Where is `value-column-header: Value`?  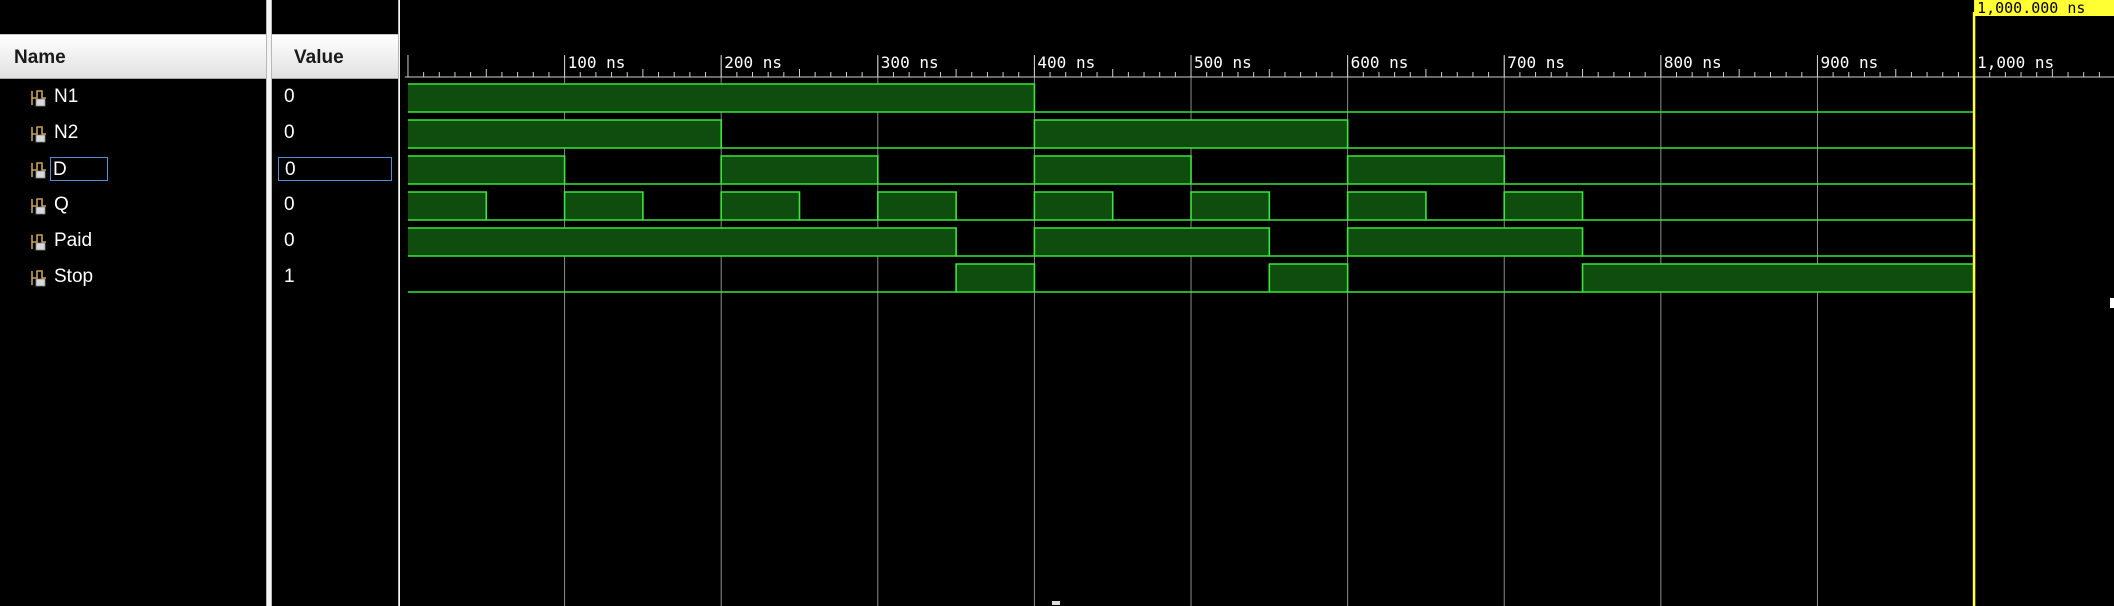
value-column-header: Value is located at coordinates (335, 56).